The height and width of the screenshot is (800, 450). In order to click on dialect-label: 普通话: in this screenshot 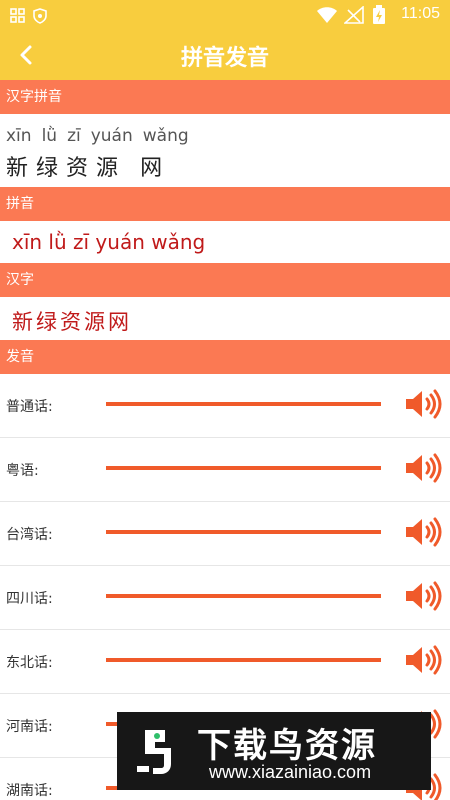, I will do `click(29, 407)`.